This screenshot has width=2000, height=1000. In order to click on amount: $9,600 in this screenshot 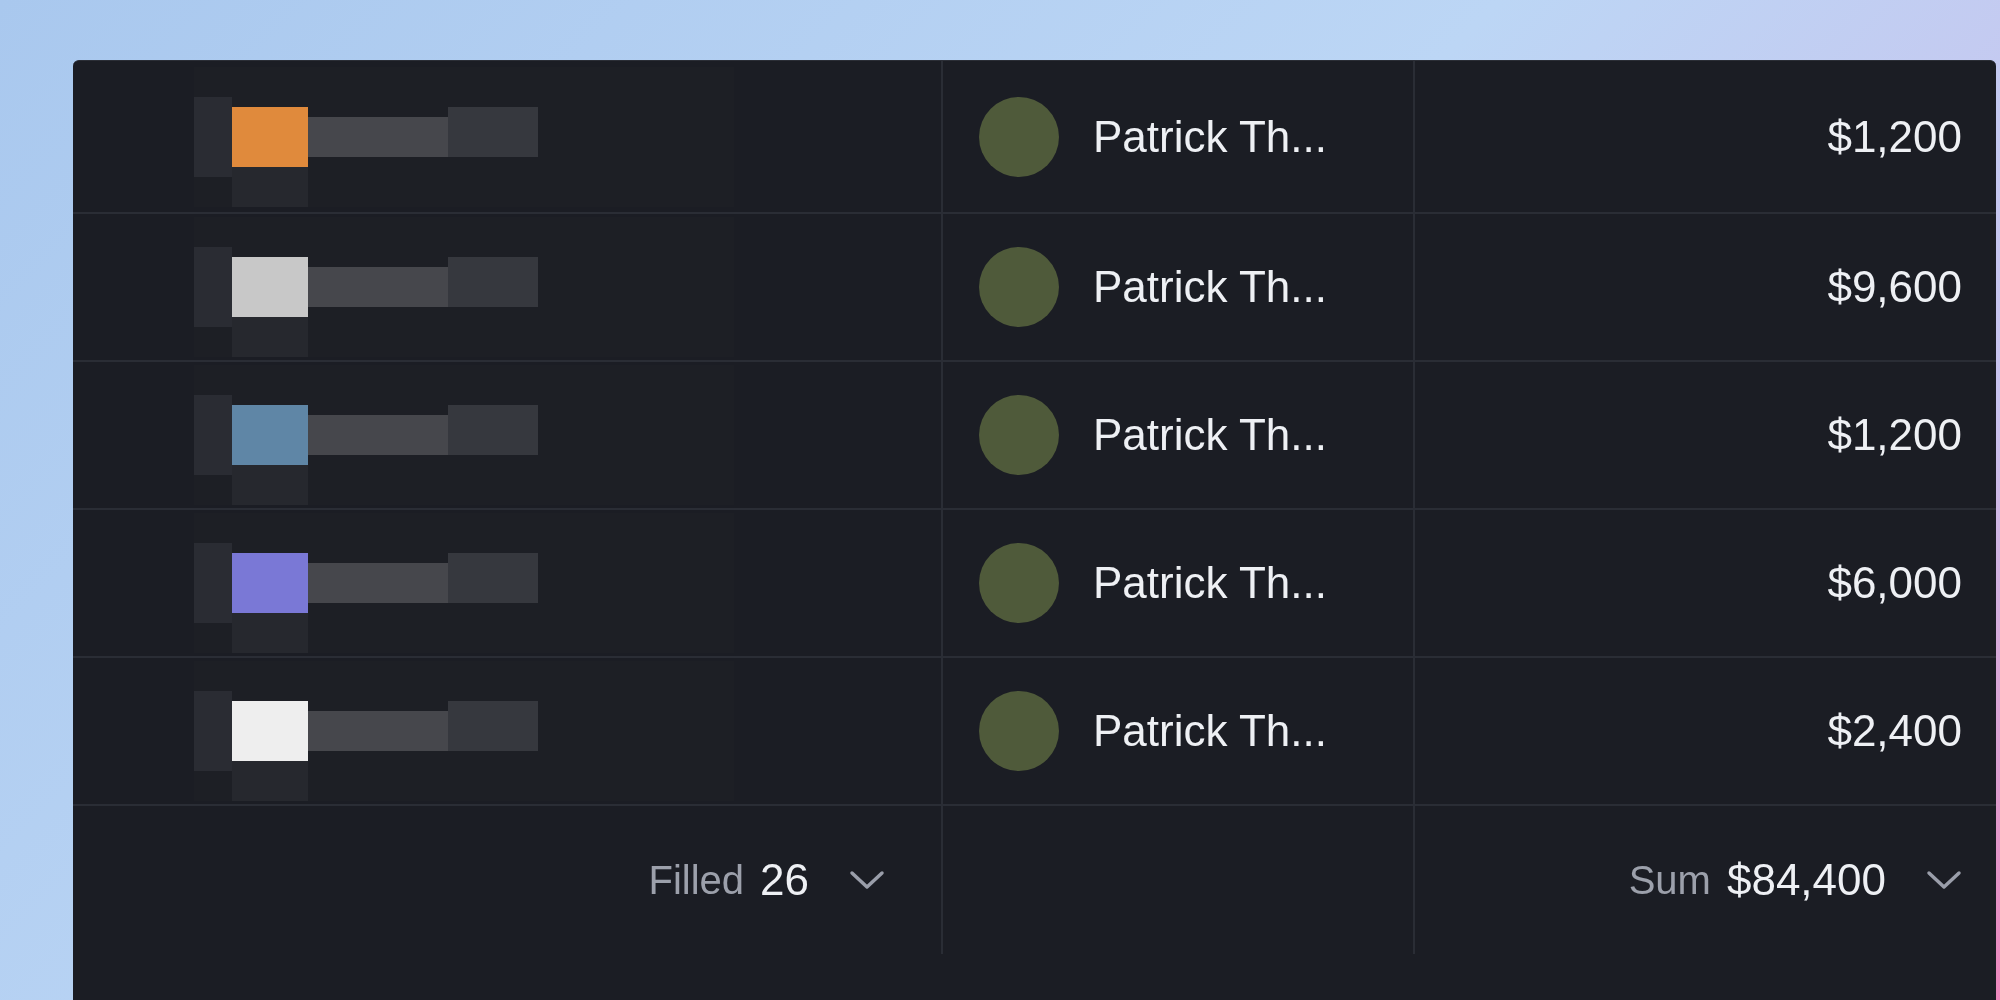, I will do `click(1894, 287)`.